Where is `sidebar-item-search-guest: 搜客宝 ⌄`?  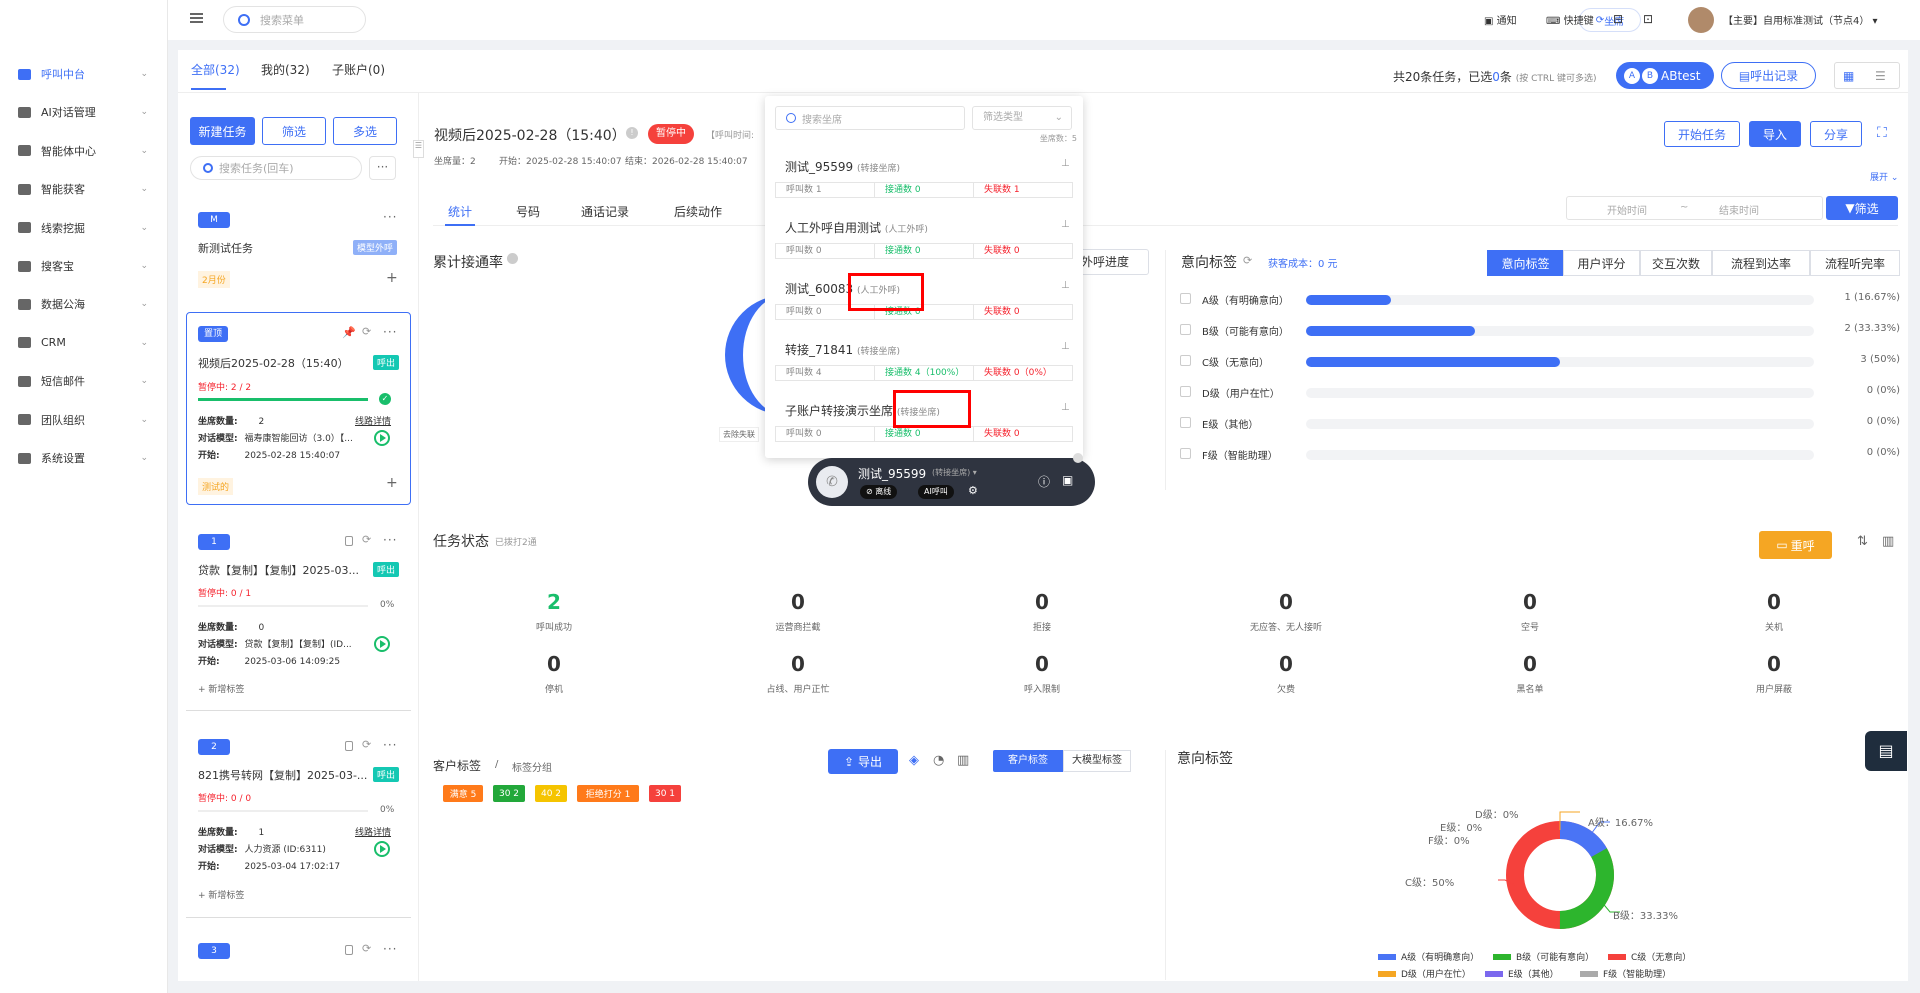 sidebar-item-search-guest: 搜客宝 ⌄ is located at coordinates (83, 266).